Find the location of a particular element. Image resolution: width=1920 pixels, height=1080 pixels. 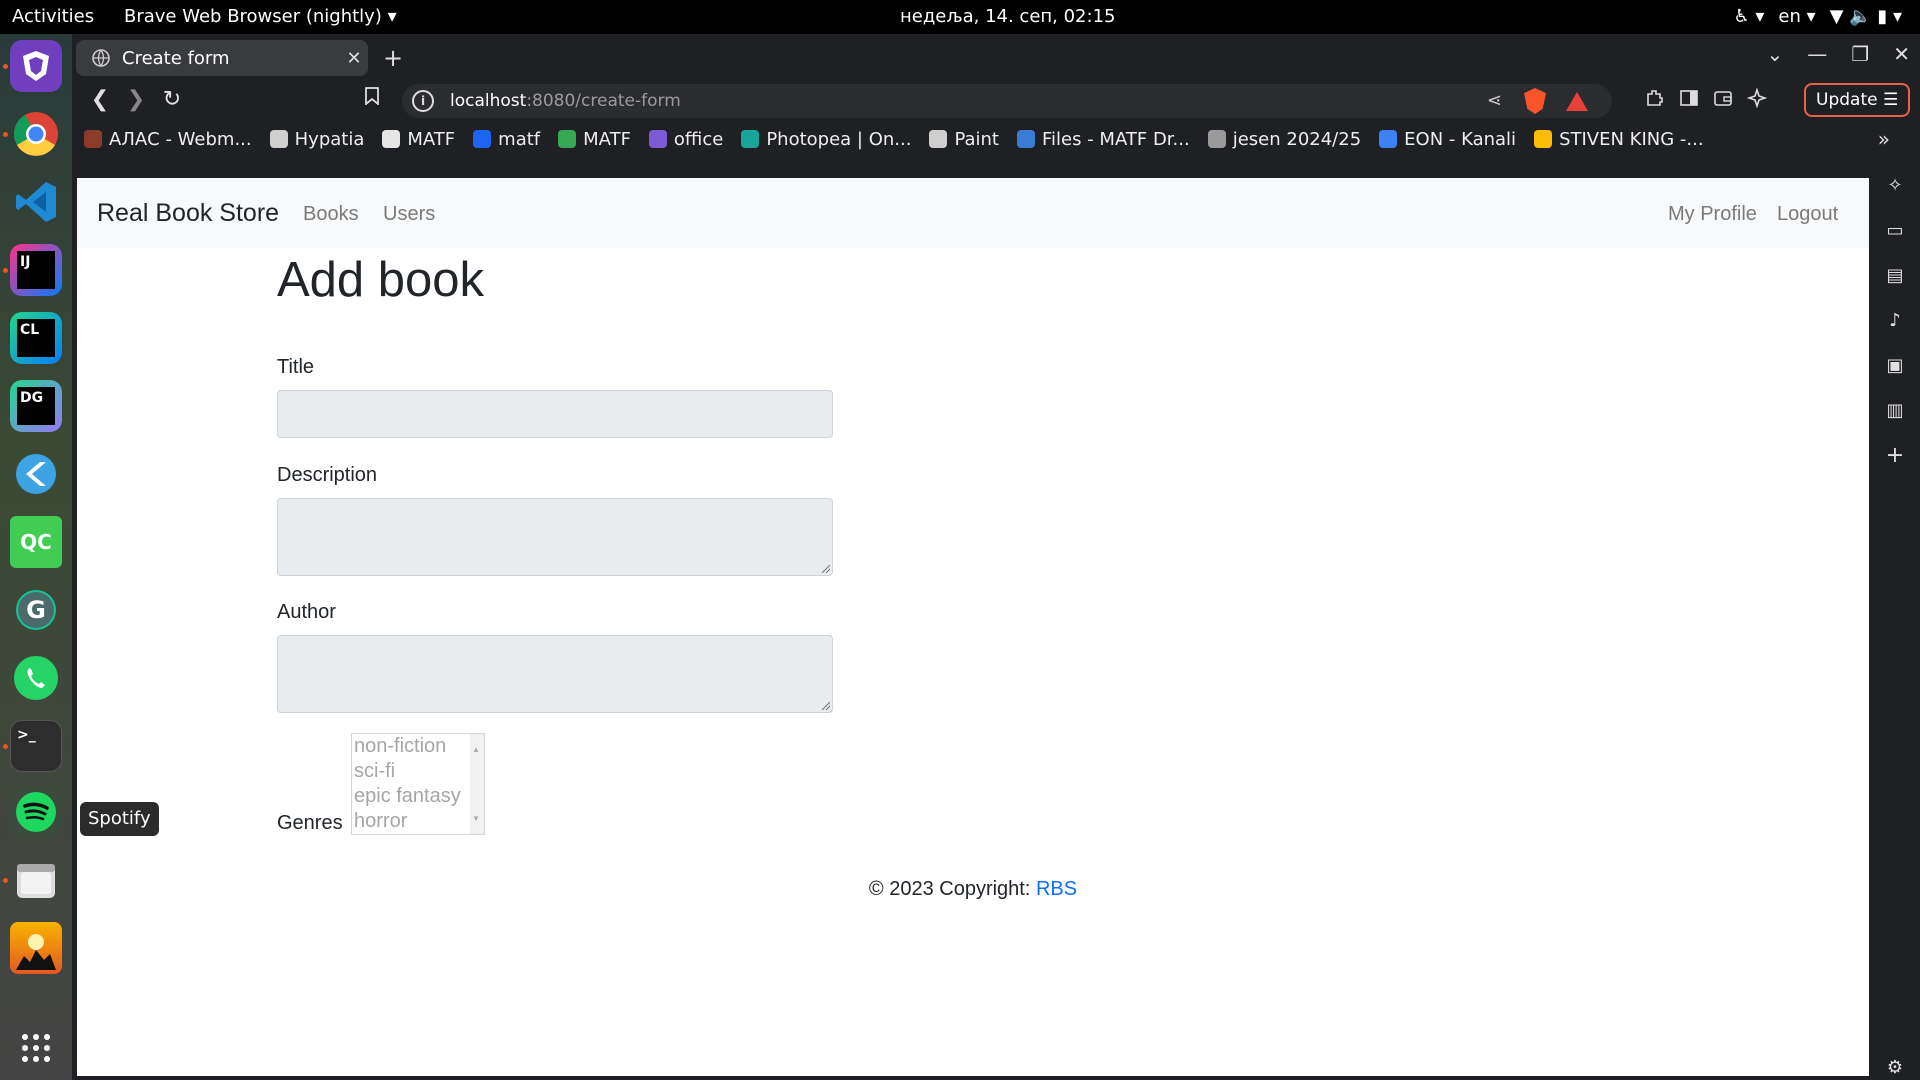

wallet-icon is located at coordinates (1723, 101).